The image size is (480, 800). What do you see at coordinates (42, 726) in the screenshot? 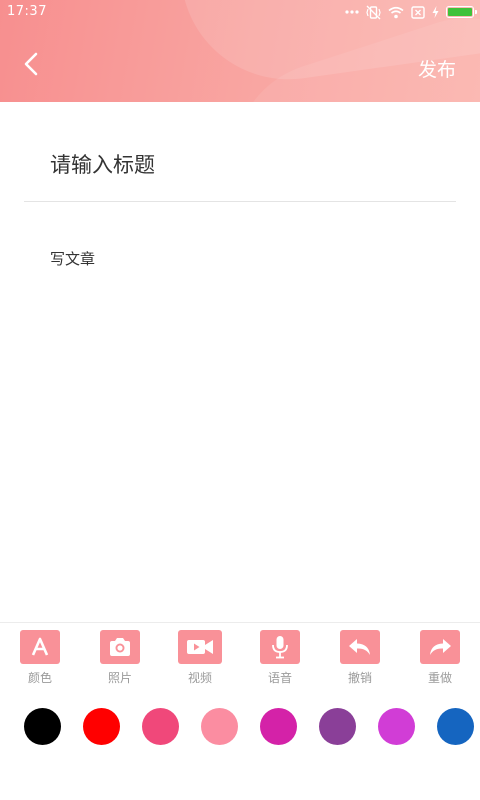
I see `color-swatch-black` at bounding box center [42, 726].